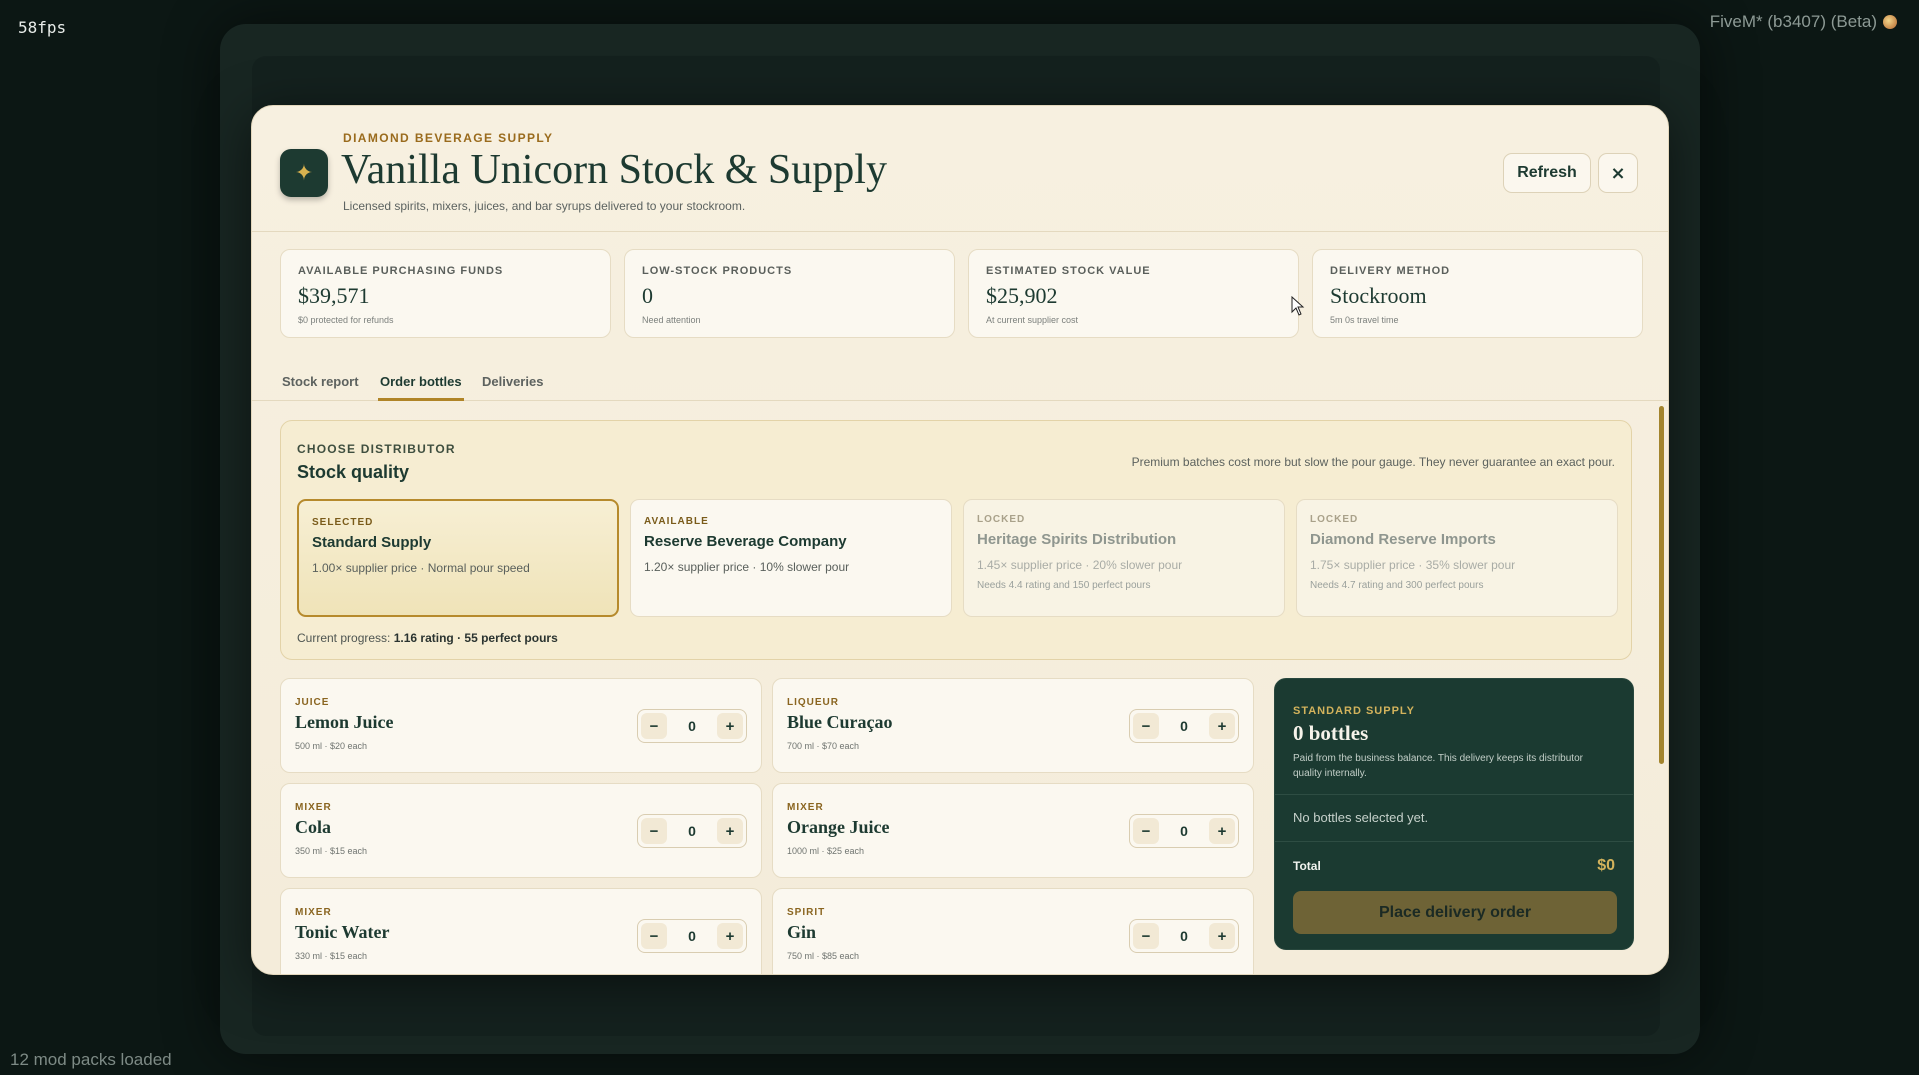 Image resolution: width=1919 pixels, height=1075 pixels. What do you see at coordinates (1307, 866) in the screenshot?
I see `total-label: Total` at bounding box center [1307, 866].